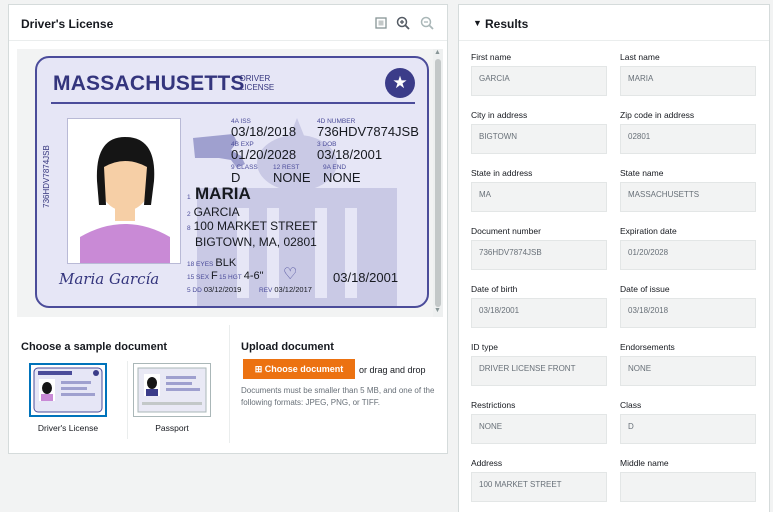 This screenshot has height=512, width=773. I want to click on drag-drop-text: or drag and drop, so click(392, 370).